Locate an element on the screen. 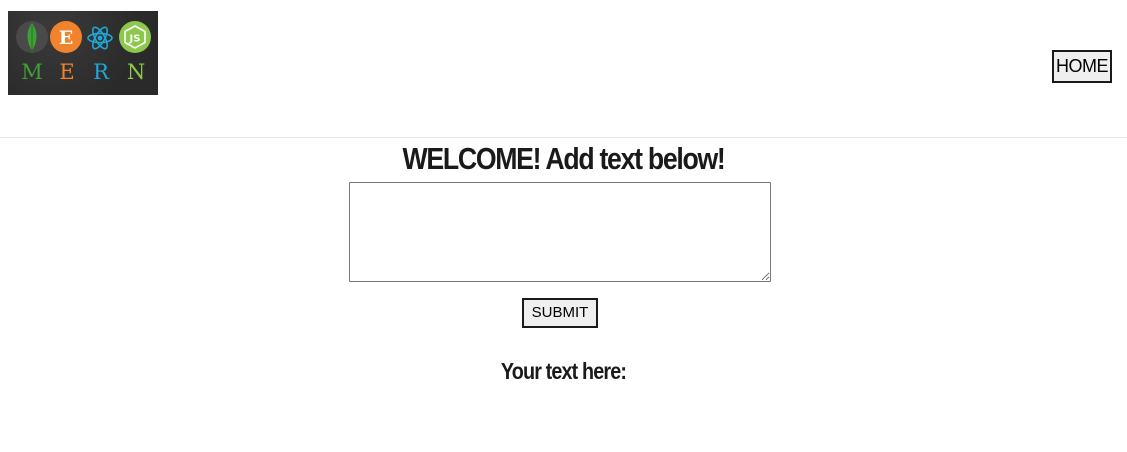 The height and width of the screenshot is (452, 1127). nodejs-js-icon: JS is located at coordinates (135, 37).